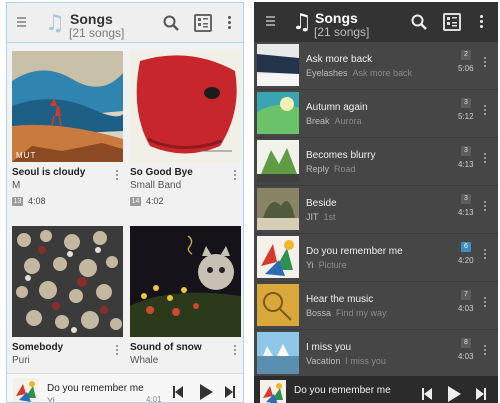 The image size is (500, 403). Describe the element at coordinates (361, 313) in the screenshot. I see `song-album: Find my way` at that location.